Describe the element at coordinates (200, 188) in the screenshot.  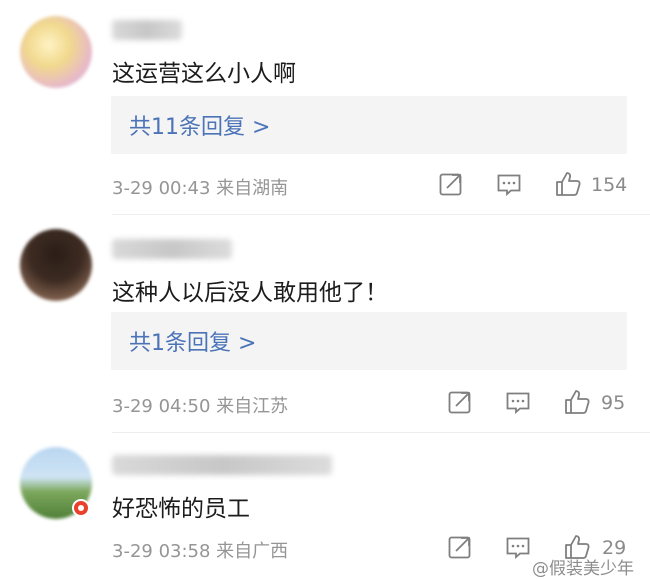
I see `comment-meta: 3-29 00:43 来自湖南` at that location.